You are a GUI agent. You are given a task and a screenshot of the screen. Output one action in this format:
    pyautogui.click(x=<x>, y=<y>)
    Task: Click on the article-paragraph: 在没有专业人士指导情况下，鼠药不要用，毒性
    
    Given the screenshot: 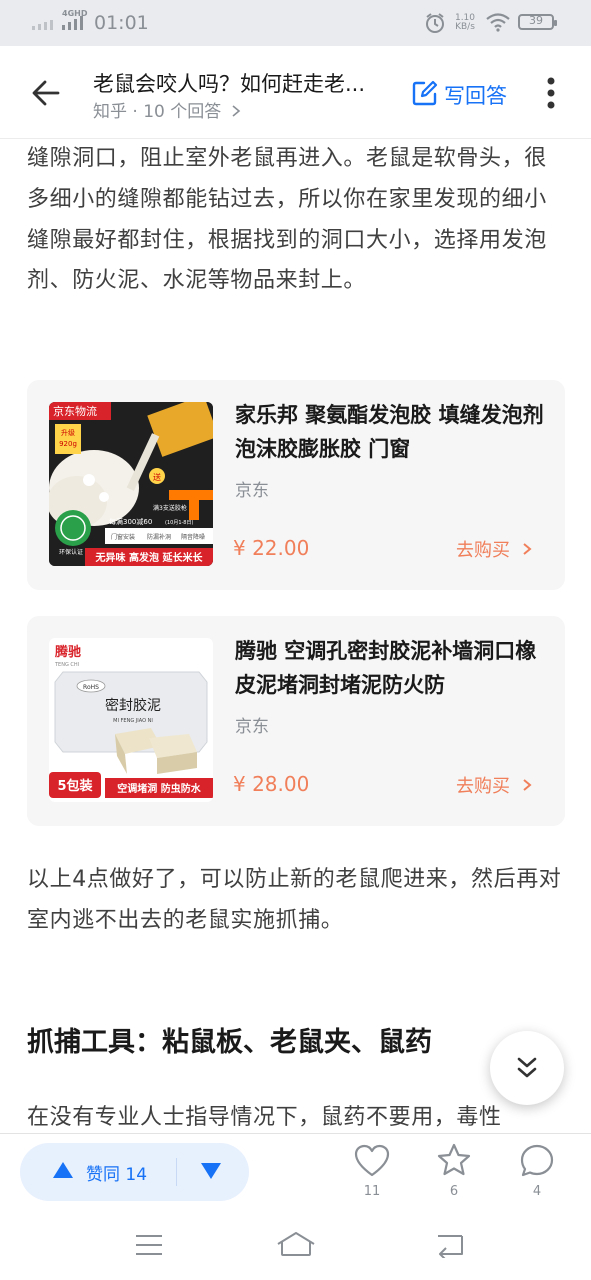 What is the action you would take?
    pyautogui.click(x=264, y=1117)
    